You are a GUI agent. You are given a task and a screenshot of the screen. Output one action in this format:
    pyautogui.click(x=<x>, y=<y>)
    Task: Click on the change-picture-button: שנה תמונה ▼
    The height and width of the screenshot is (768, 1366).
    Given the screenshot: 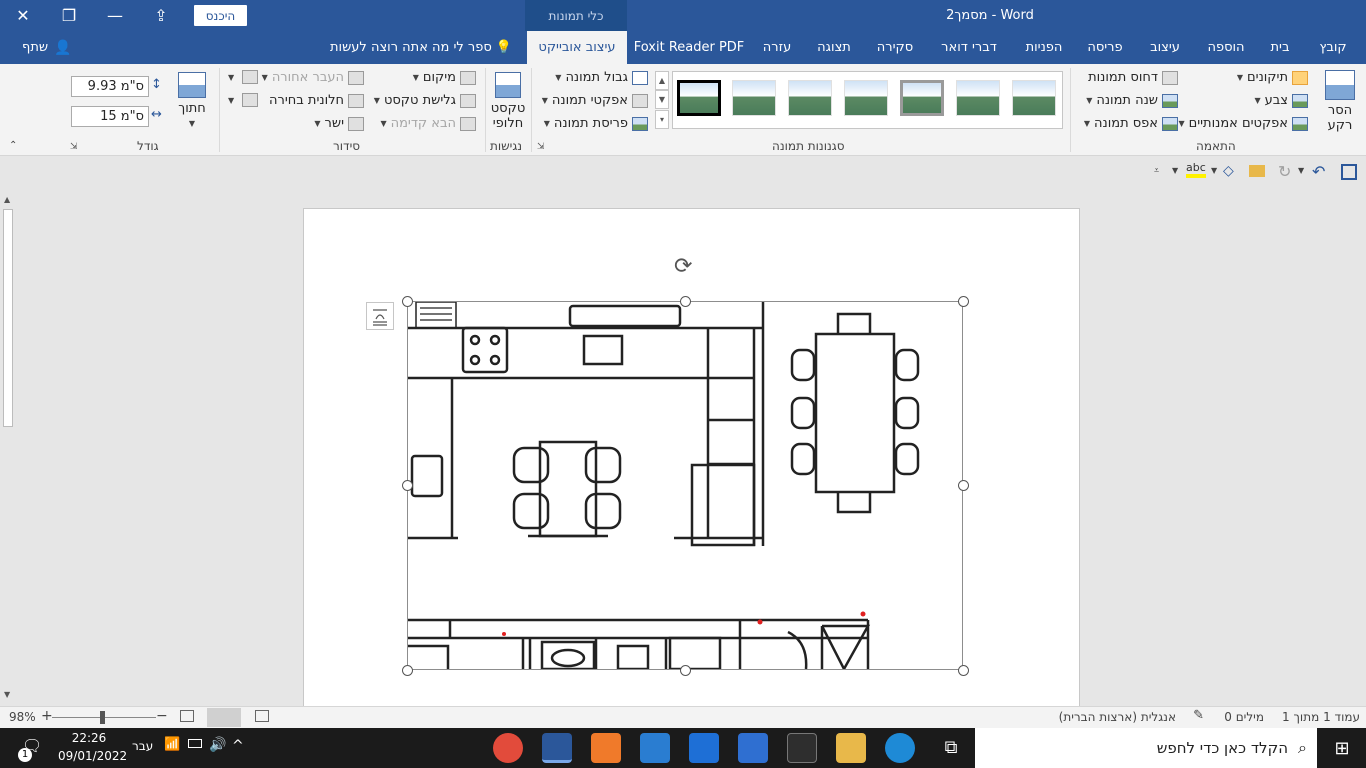 What is the action you would take?
    pyautogui.click(x=1132, y=100)
    